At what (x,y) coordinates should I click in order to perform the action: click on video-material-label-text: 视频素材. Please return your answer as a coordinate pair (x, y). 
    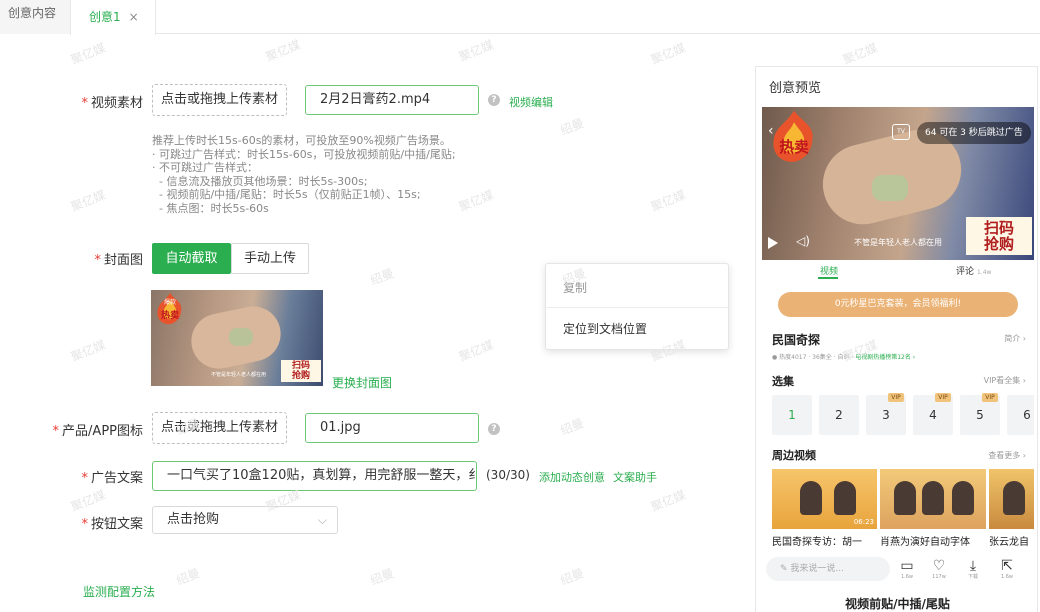
    Looking at the image, I should click on (116, 103).